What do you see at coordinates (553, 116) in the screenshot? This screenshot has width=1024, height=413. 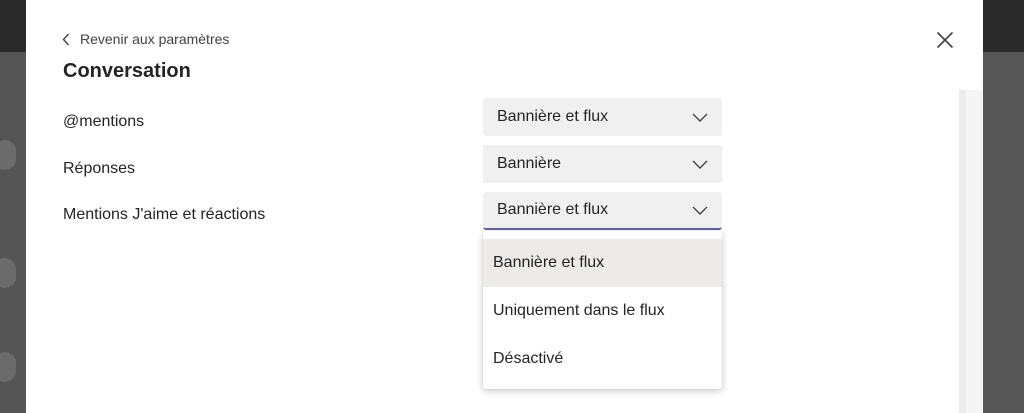 I see `mentions-select-value: Bannière et flux` at bounding box center [553, 116].